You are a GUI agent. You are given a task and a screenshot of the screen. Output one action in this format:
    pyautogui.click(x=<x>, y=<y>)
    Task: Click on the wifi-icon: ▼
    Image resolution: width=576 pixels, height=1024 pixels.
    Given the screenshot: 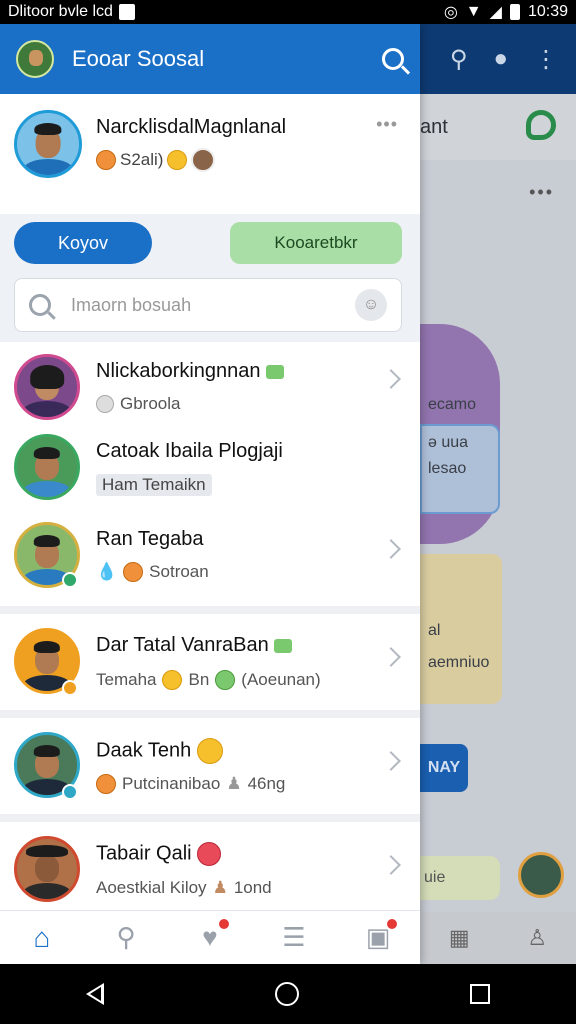 What is the action you would take?
    pyautogui.click(x=473, y=11)
    